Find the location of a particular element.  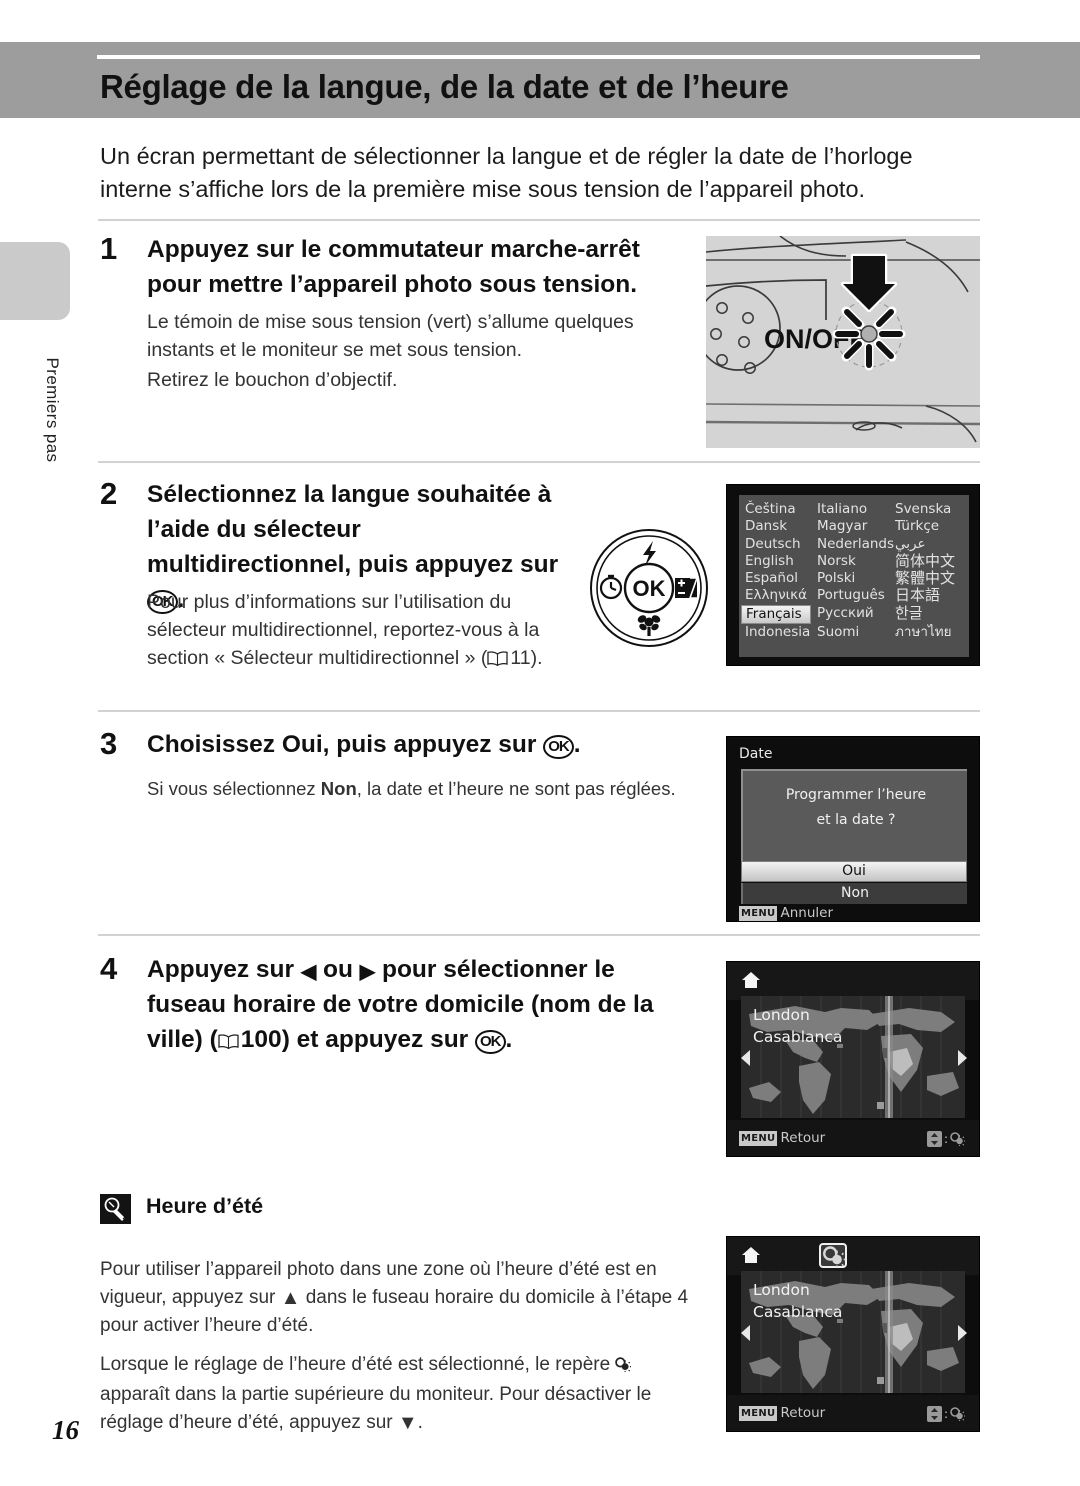

language-item: Deutsch is located at coordinates (775, 544).